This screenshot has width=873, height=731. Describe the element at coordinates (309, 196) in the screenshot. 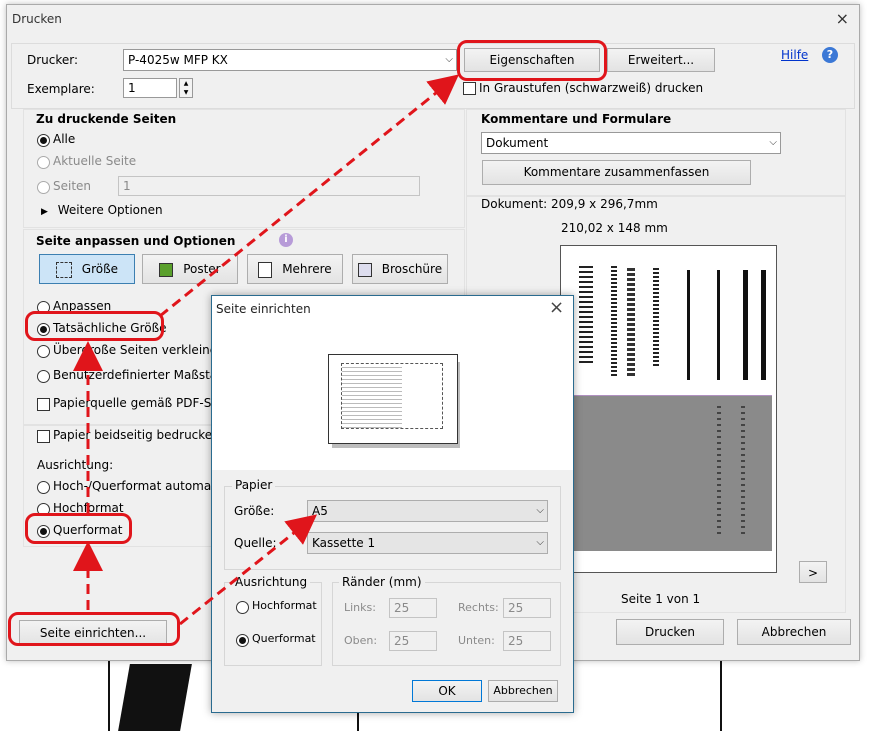

I see `arrow-to-properties` at that location.